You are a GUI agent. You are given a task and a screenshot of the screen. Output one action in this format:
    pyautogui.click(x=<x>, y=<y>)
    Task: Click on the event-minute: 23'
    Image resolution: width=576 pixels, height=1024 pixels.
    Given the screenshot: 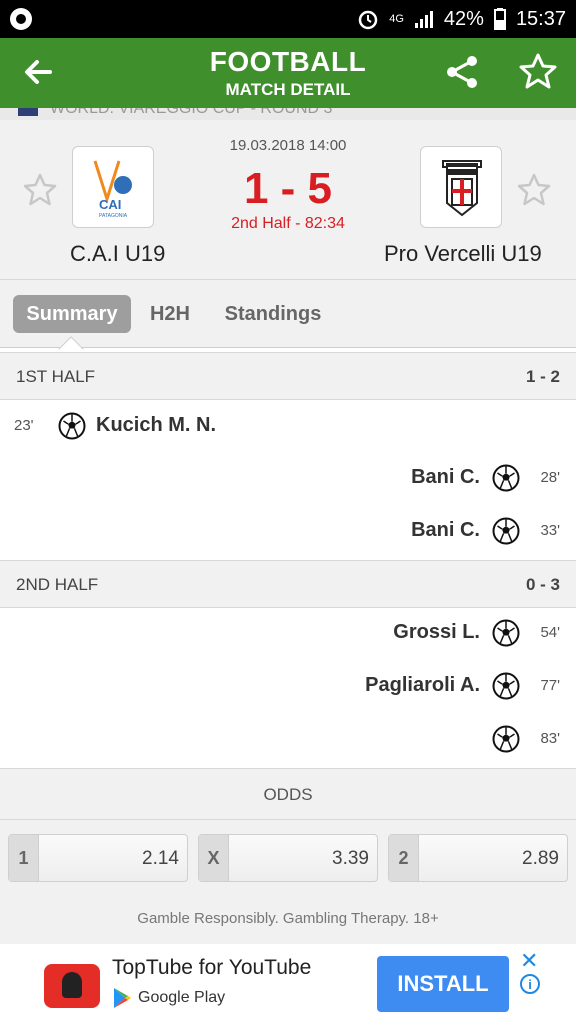 What is the action you would take?
    pyautogui.click(x=24, y=425)
    